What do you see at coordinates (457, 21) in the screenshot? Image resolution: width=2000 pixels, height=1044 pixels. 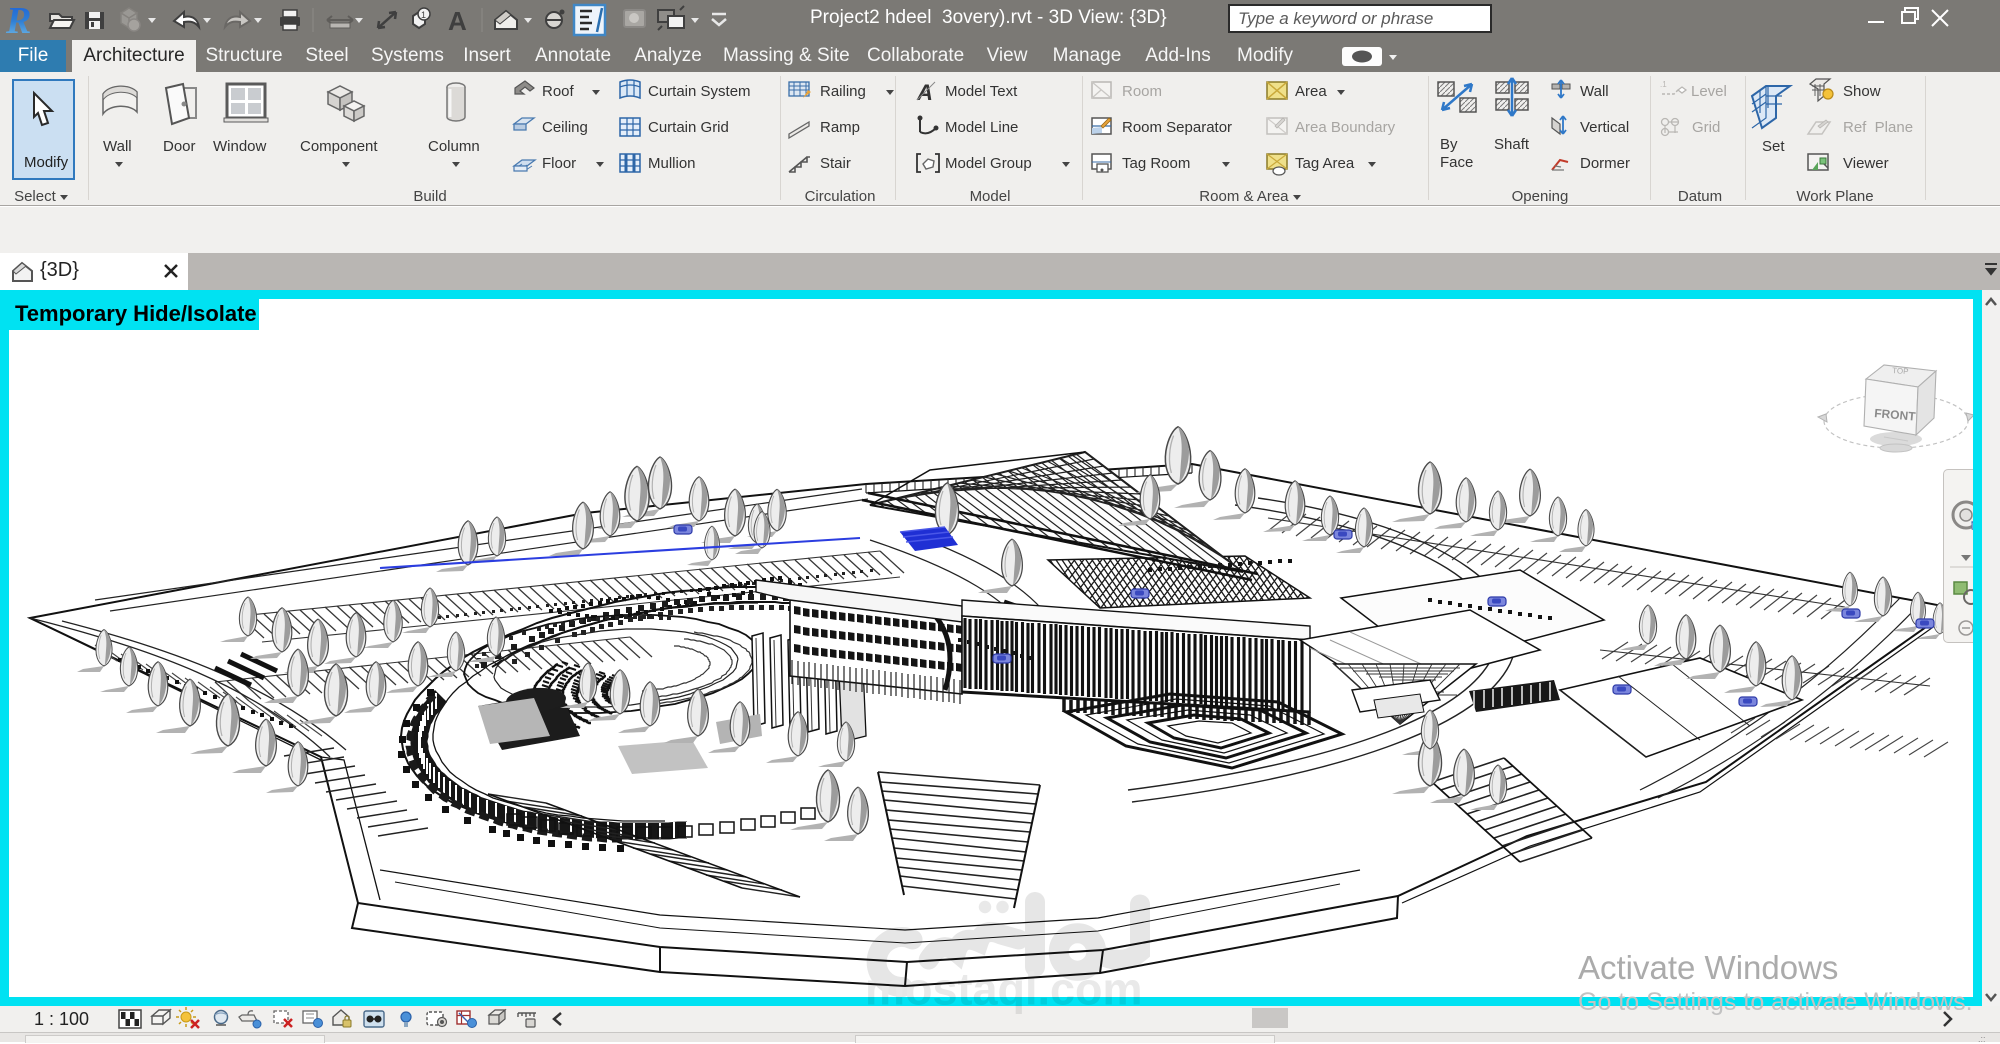 I see `svg-text: A` at bounding box center [457, 21].